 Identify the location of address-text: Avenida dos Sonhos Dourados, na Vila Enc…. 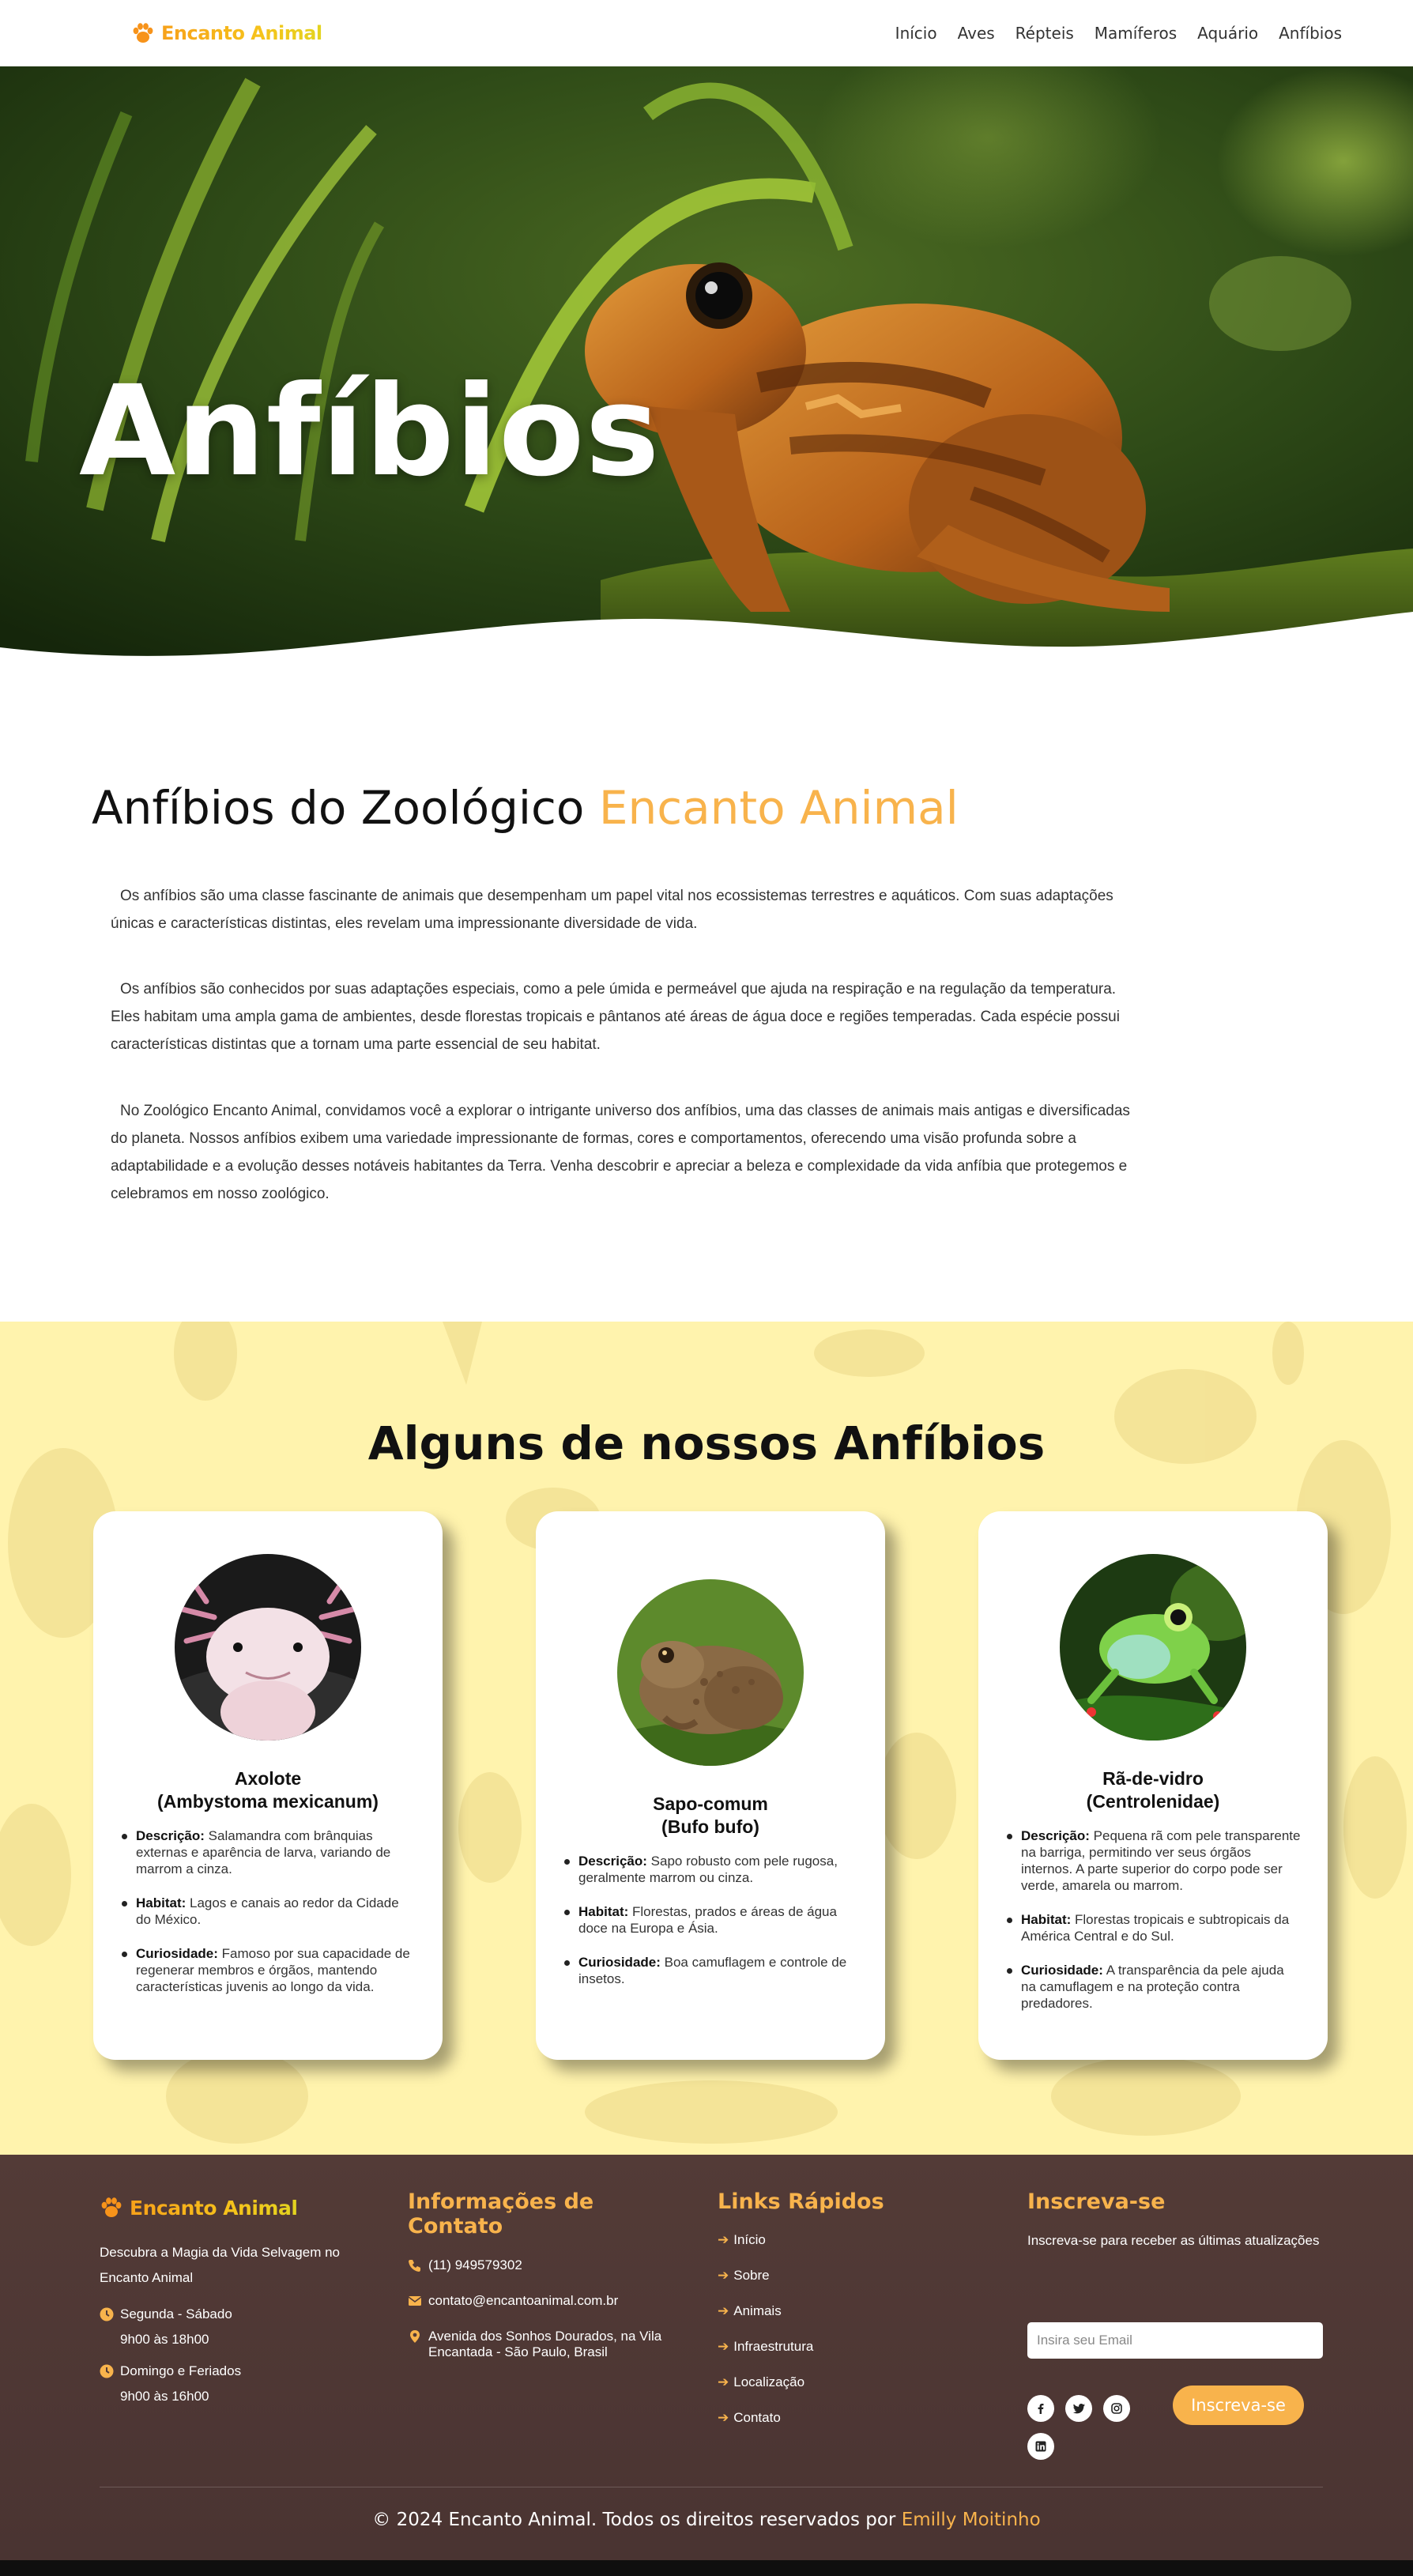
(545, 2344).